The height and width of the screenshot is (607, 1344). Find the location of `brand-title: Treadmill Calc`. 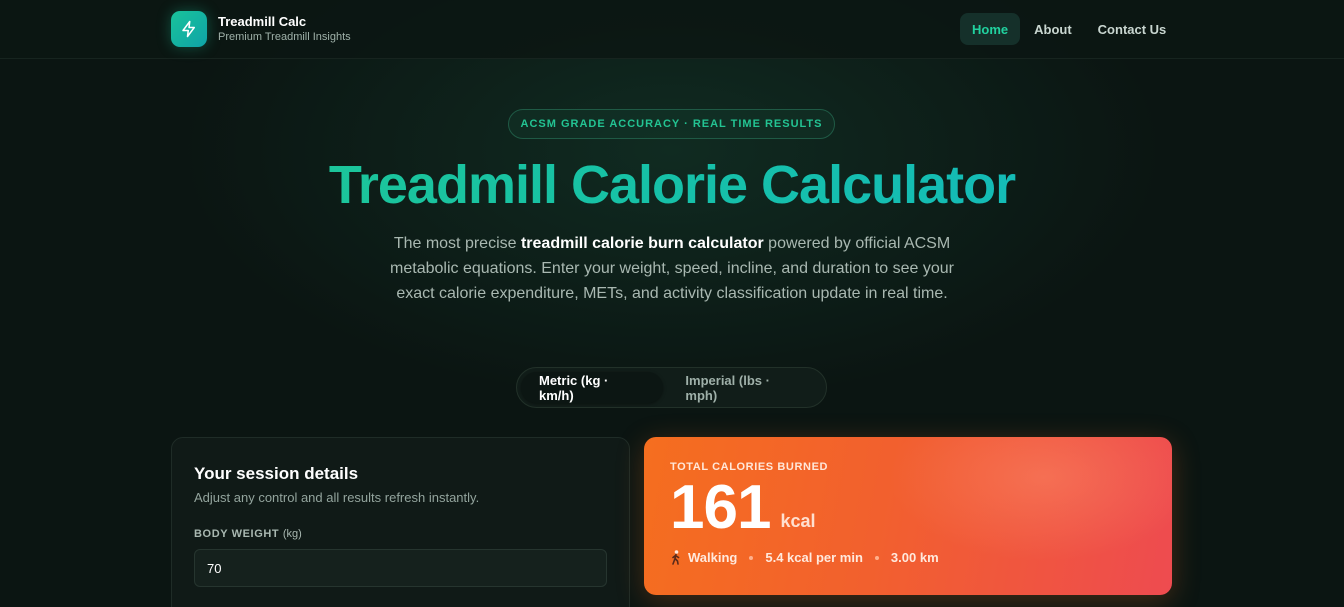

brand-title: Treadmill Calc is located at coordinates (262, 21).